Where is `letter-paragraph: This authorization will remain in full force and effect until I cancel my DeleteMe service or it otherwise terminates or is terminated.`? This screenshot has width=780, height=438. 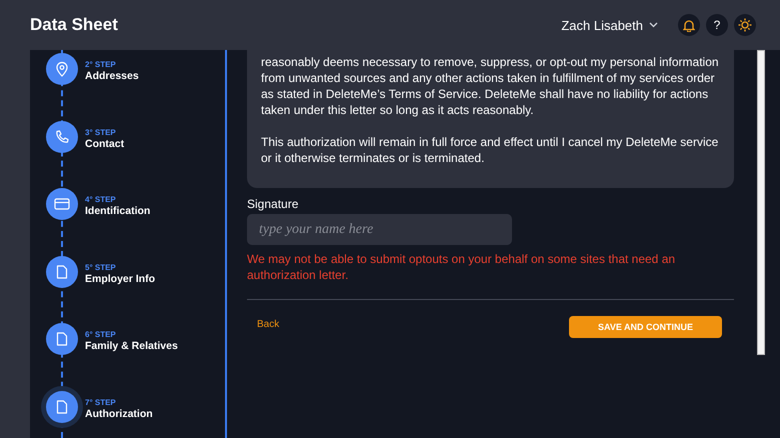 letter-paragraph: This authorization will remain in full force and effect until I cancel my DeleteMe service or it otherwise terminates or is terminated. is located at coordinates (490, 150).